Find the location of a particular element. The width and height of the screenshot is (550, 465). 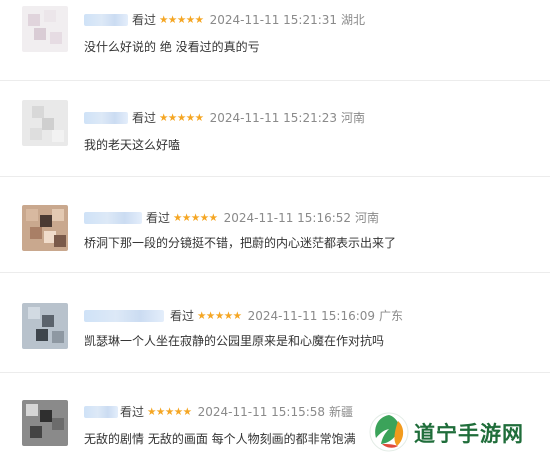

review-location: 广东 is located at coordinates (391, 316).